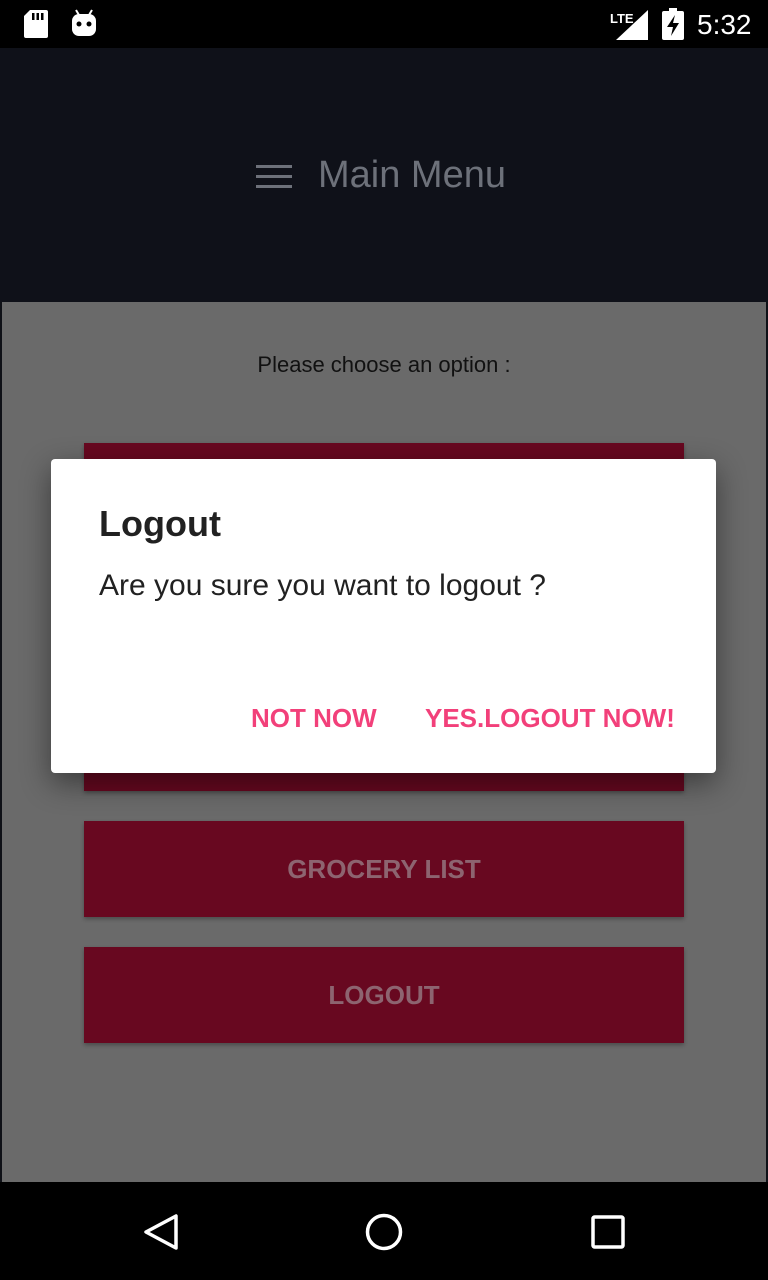 The height and width of the screenshot is (1280, 768). What do you see at coordinates (412, 175) in the screenshot?
I see `page-title: Main Menu` at bounding box center [412, 175].